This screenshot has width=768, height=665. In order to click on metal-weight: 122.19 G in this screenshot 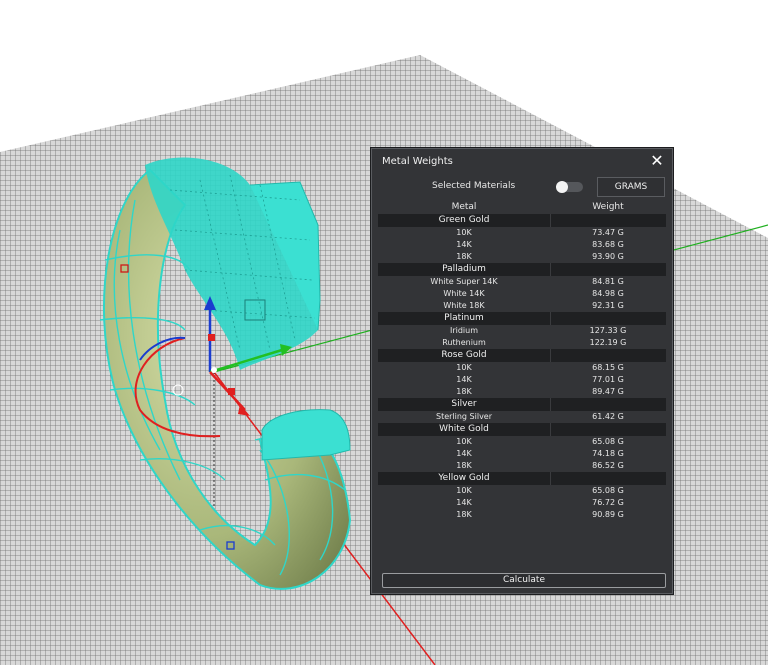, I will do `click(608, 342)`.